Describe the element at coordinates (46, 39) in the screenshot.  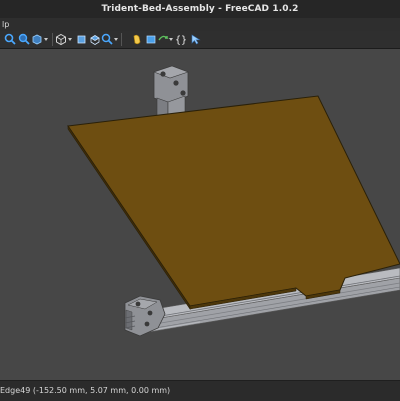
I see `draw-style-dropdown-icon` at that location.